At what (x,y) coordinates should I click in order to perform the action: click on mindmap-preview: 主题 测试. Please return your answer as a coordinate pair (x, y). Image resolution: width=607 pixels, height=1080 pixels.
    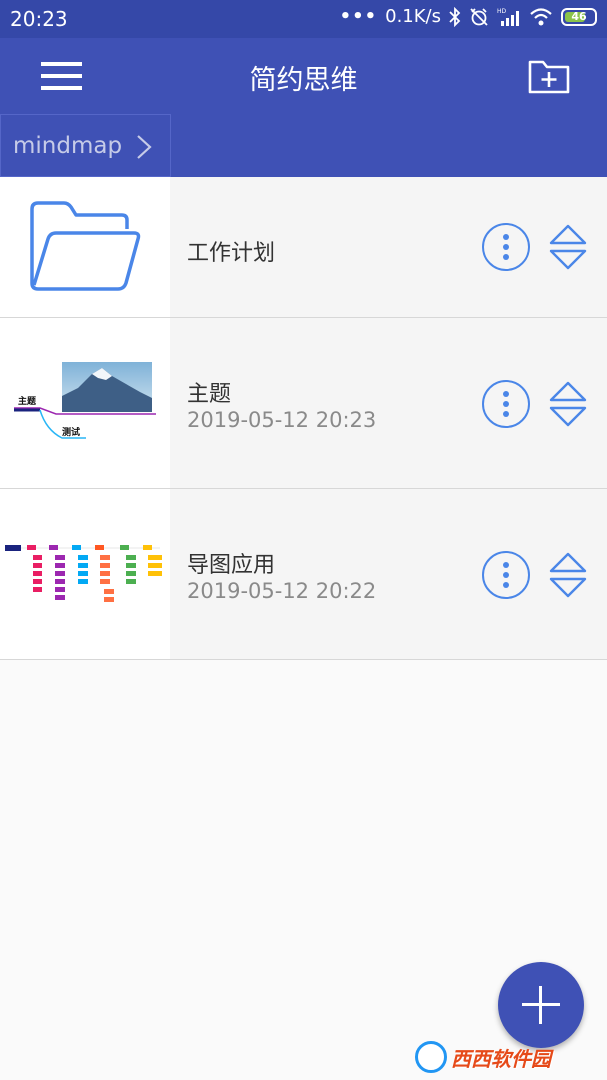
    Looking at the image, I should click on (85, 400).